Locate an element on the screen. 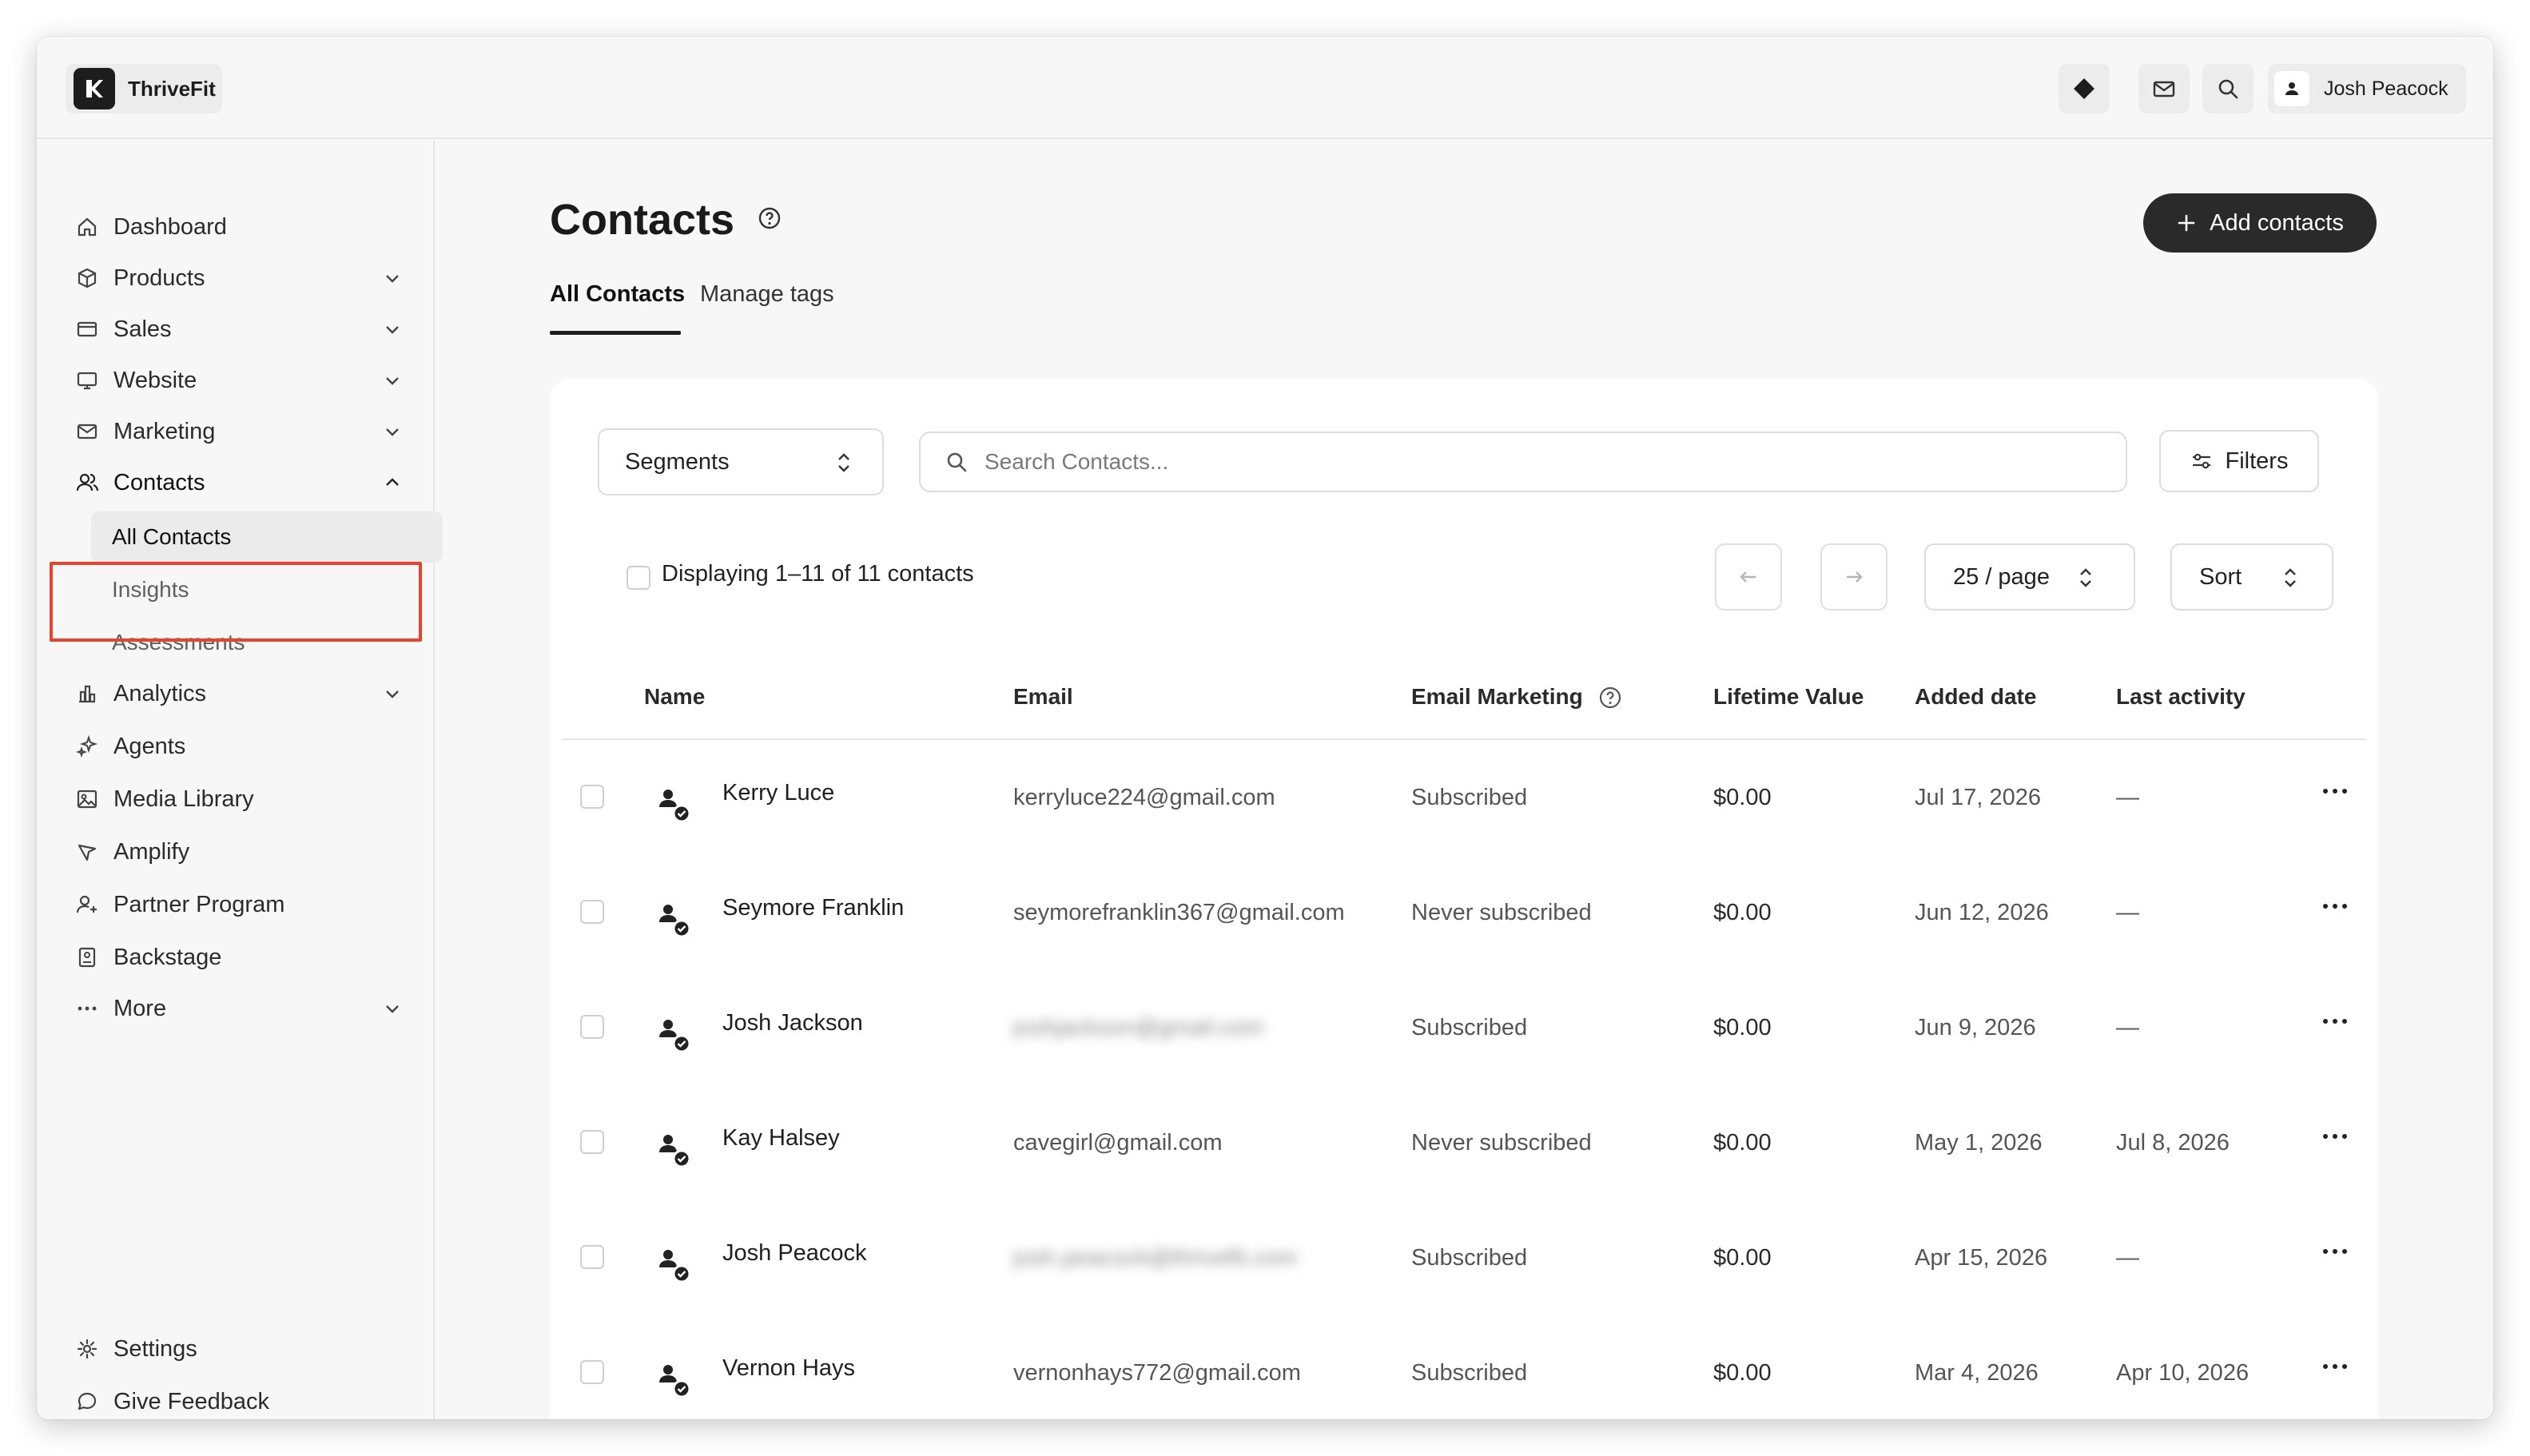 Image resolution: width=2530 pixels, height=1456 pixels. sidebar-item-give-feedback: Give Feedback is located at coordinates (239, 1400).